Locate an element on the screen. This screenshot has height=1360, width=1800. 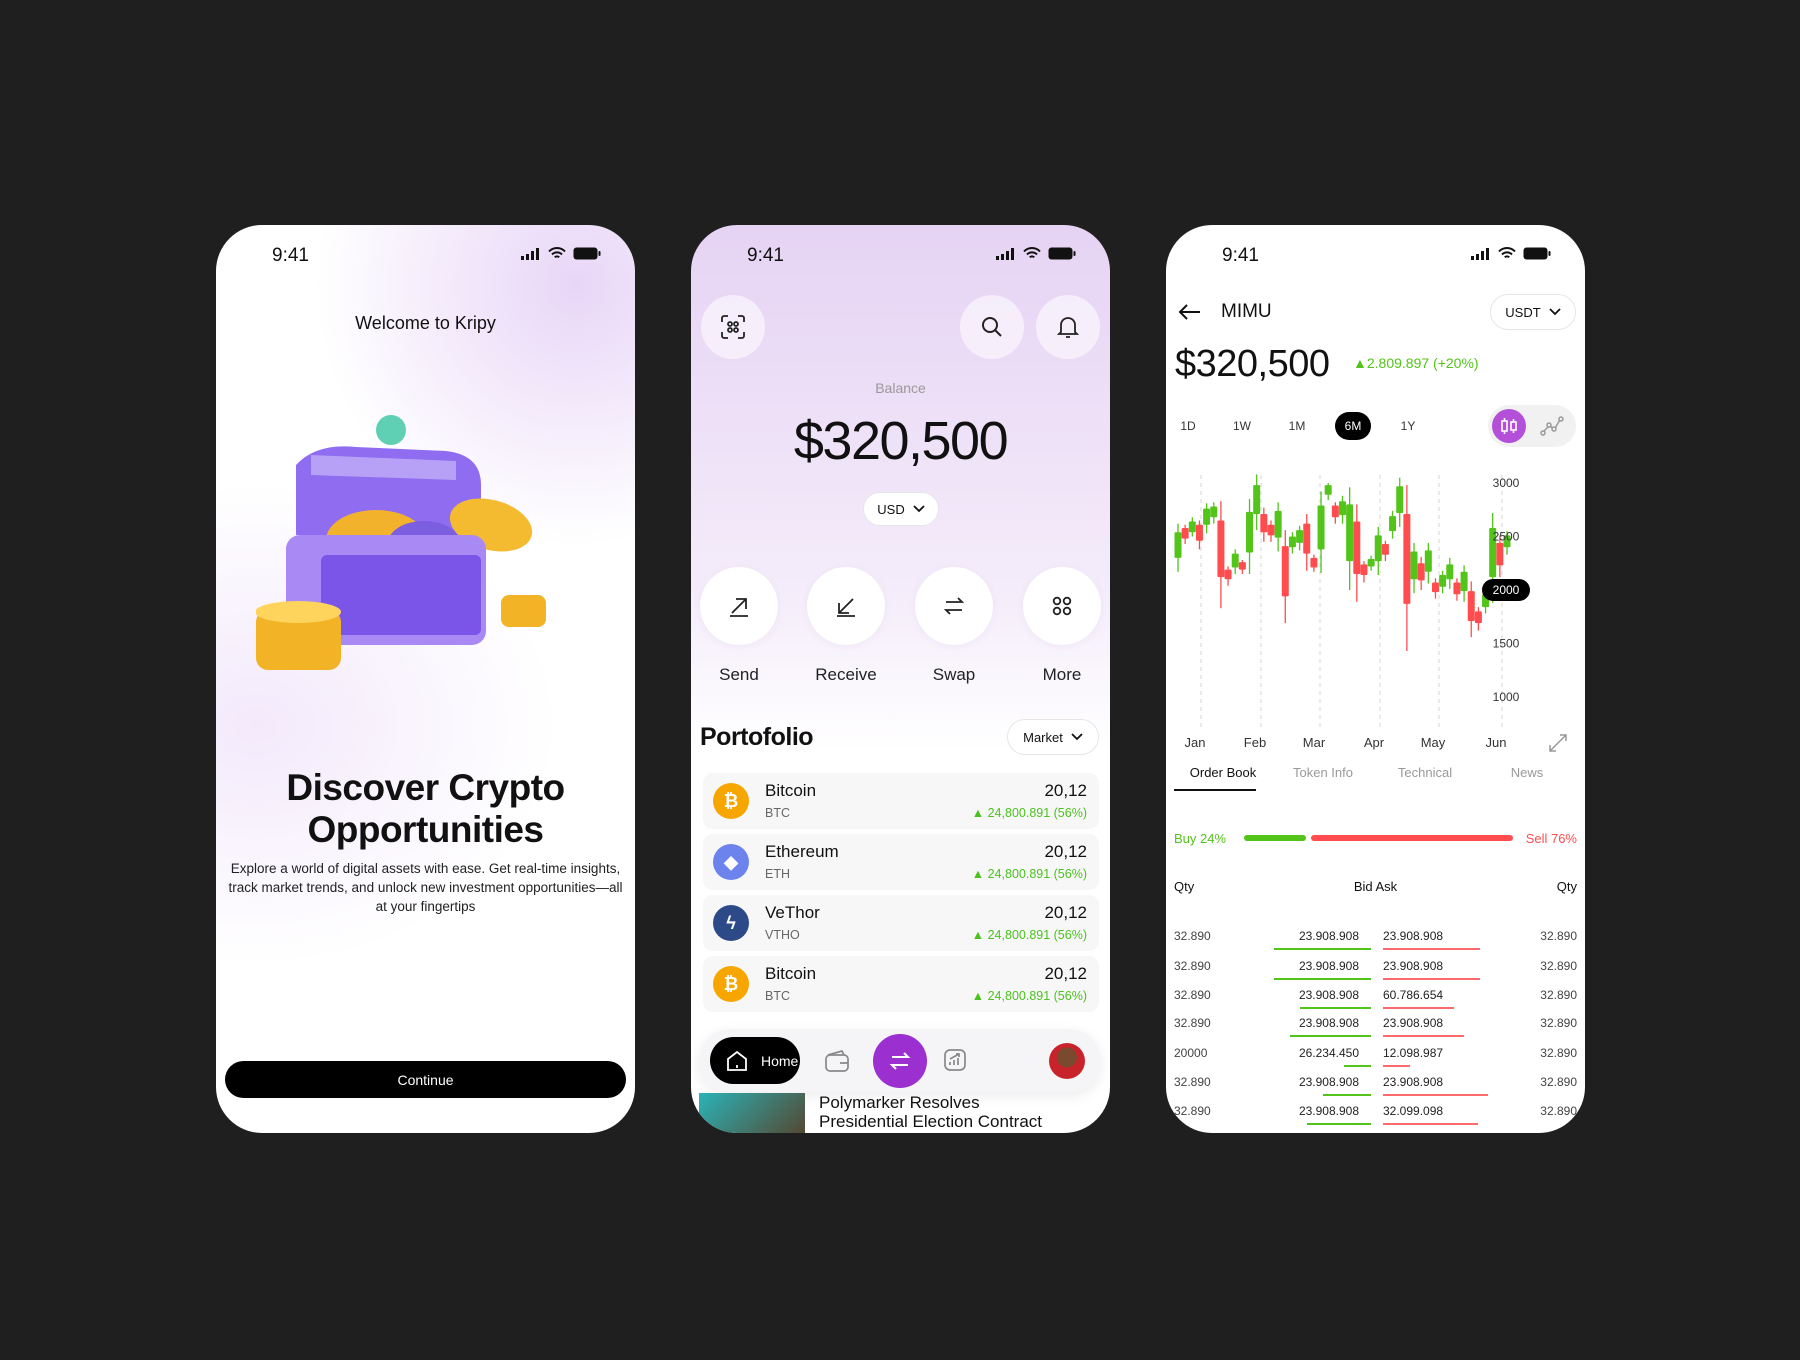
coin-symbol: ETH is located at coordinates (777, 874).